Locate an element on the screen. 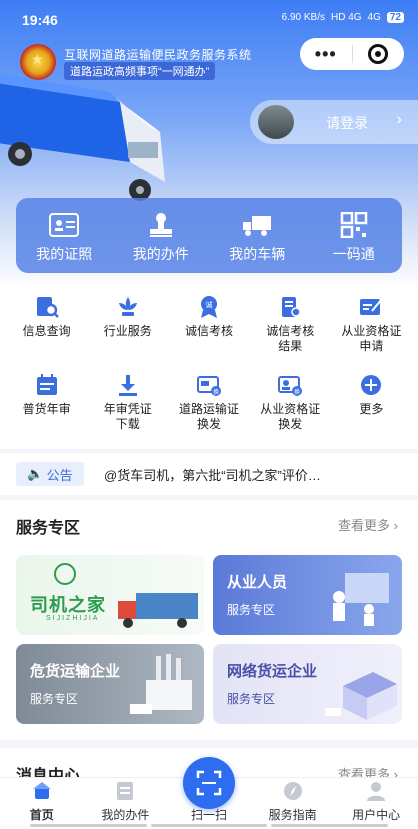  id-card-icon is located at coordinates (64, 225).